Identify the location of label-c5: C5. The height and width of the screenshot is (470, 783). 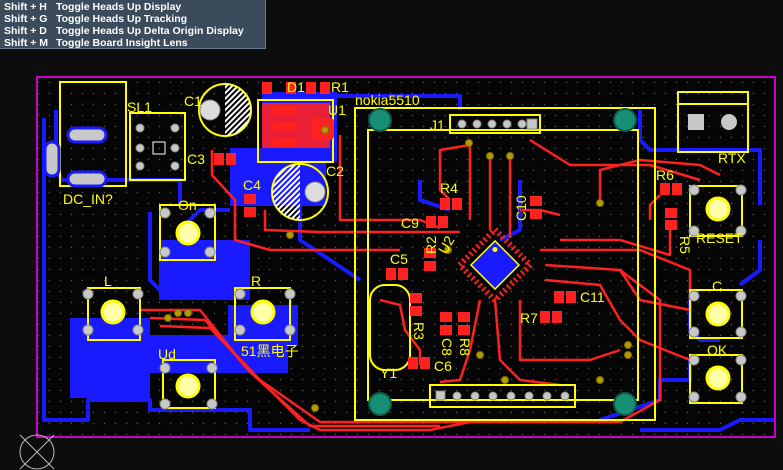
(399, 259).